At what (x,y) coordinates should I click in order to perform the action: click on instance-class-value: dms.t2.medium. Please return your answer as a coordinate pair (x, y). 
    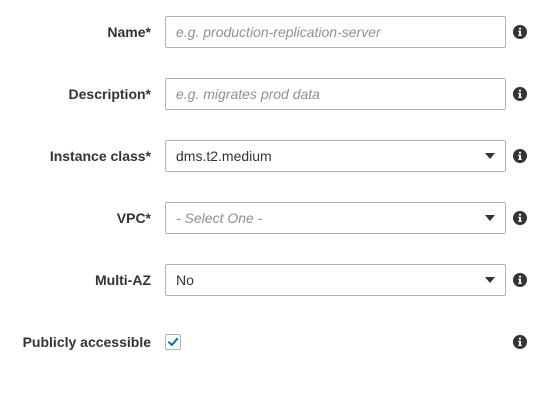
    Looking at the image, I should click on (224, 156).